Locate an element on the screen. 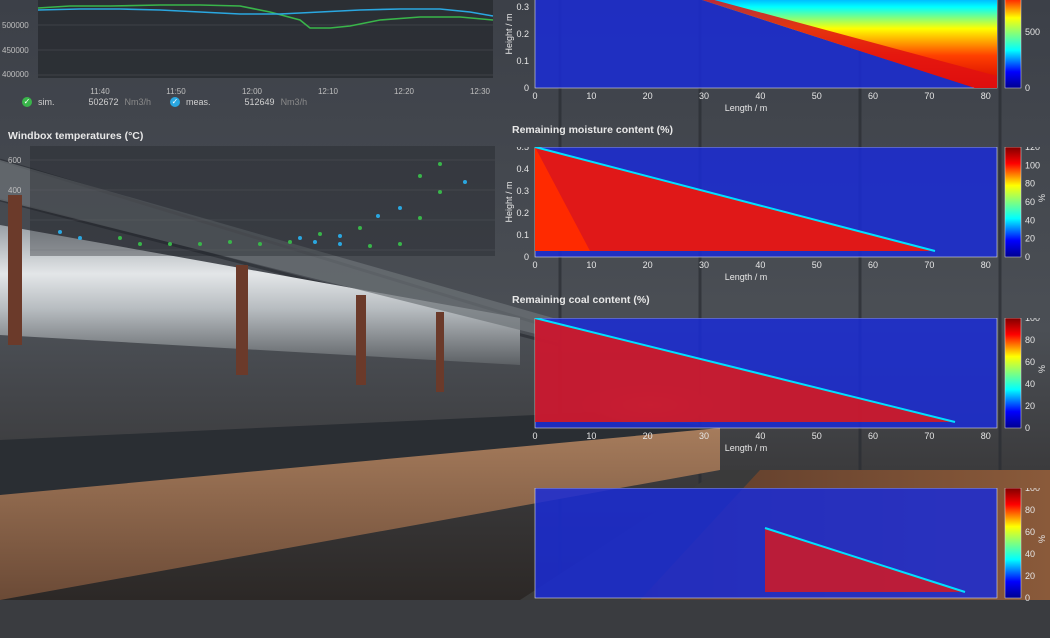 The height and width of the screenshot is (638, 1050). flow-xtick: 12:30 is located at coordinates (480, 91).